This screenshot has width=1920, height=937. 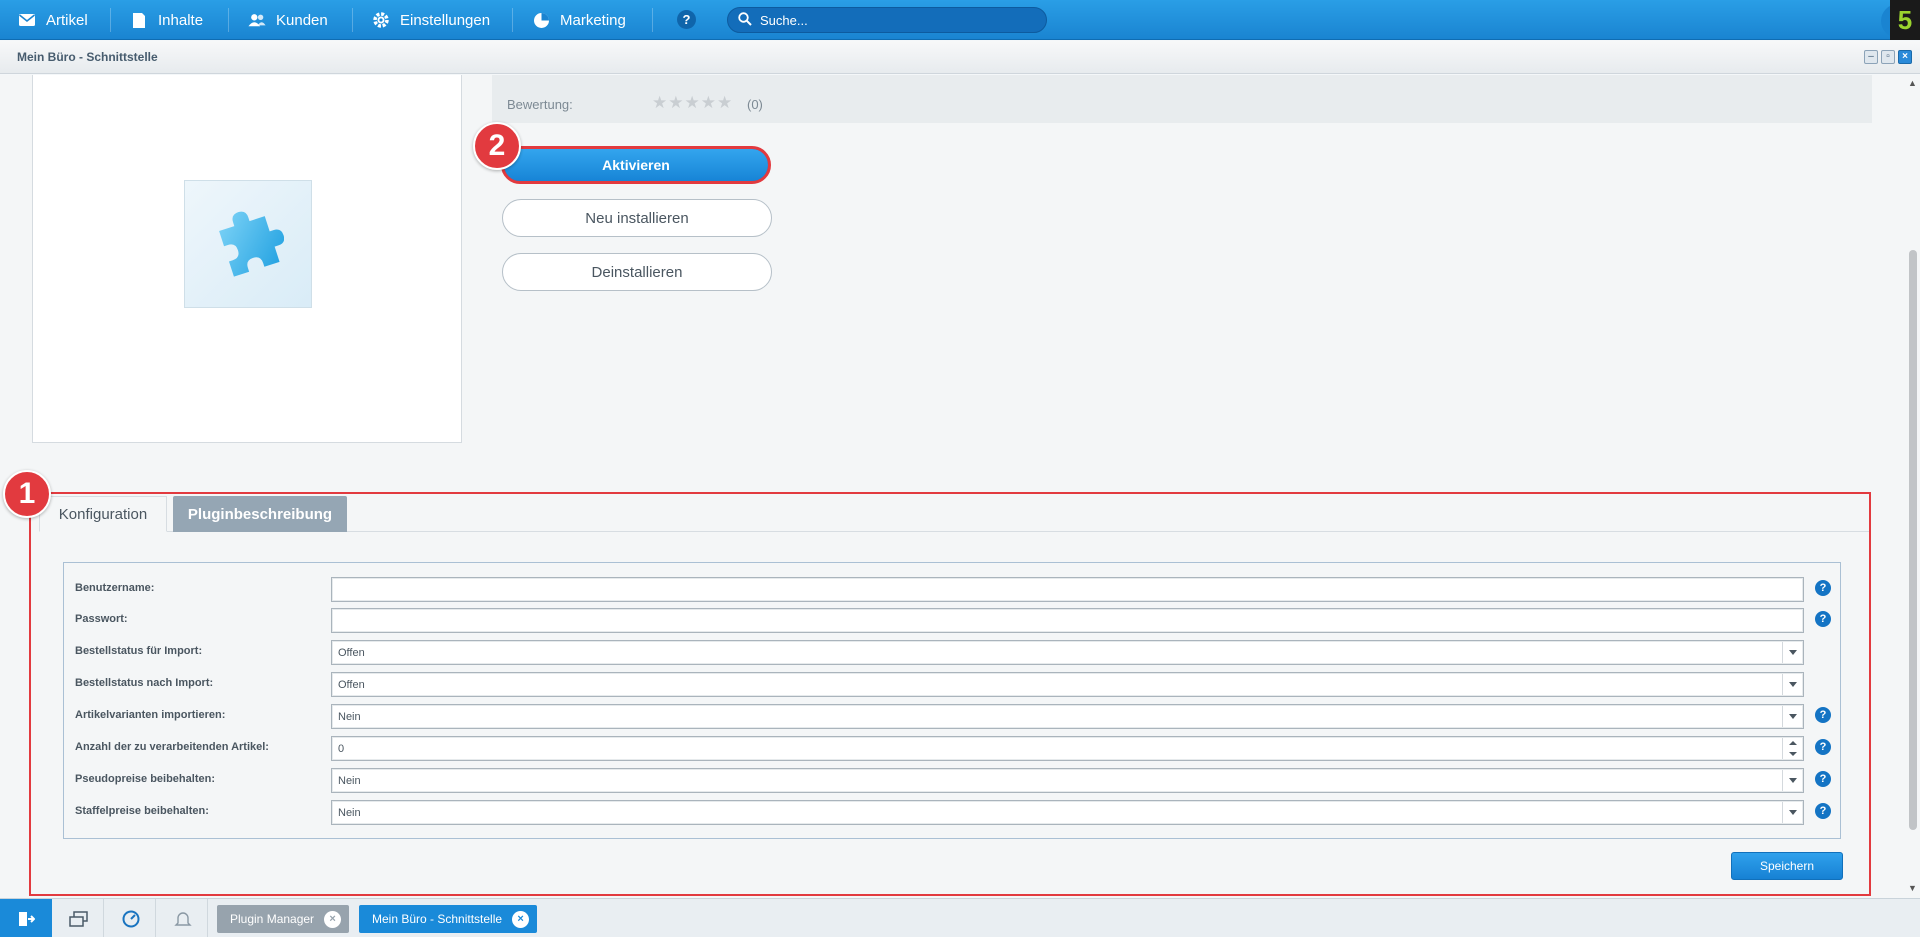 I want to click on window-controls: – ▫ ×, so click(x=1888, y=57).